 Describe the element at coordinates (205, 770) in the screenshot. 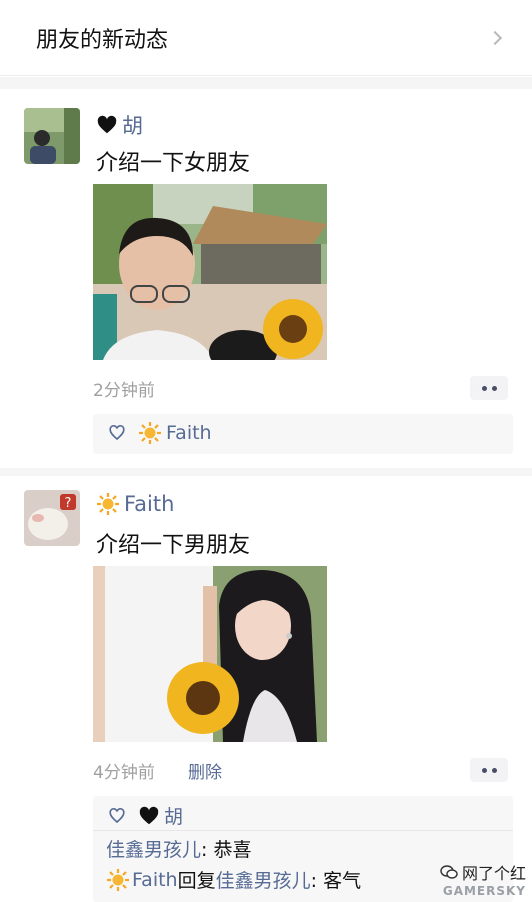

I see `delete-button: 删除` at that location.